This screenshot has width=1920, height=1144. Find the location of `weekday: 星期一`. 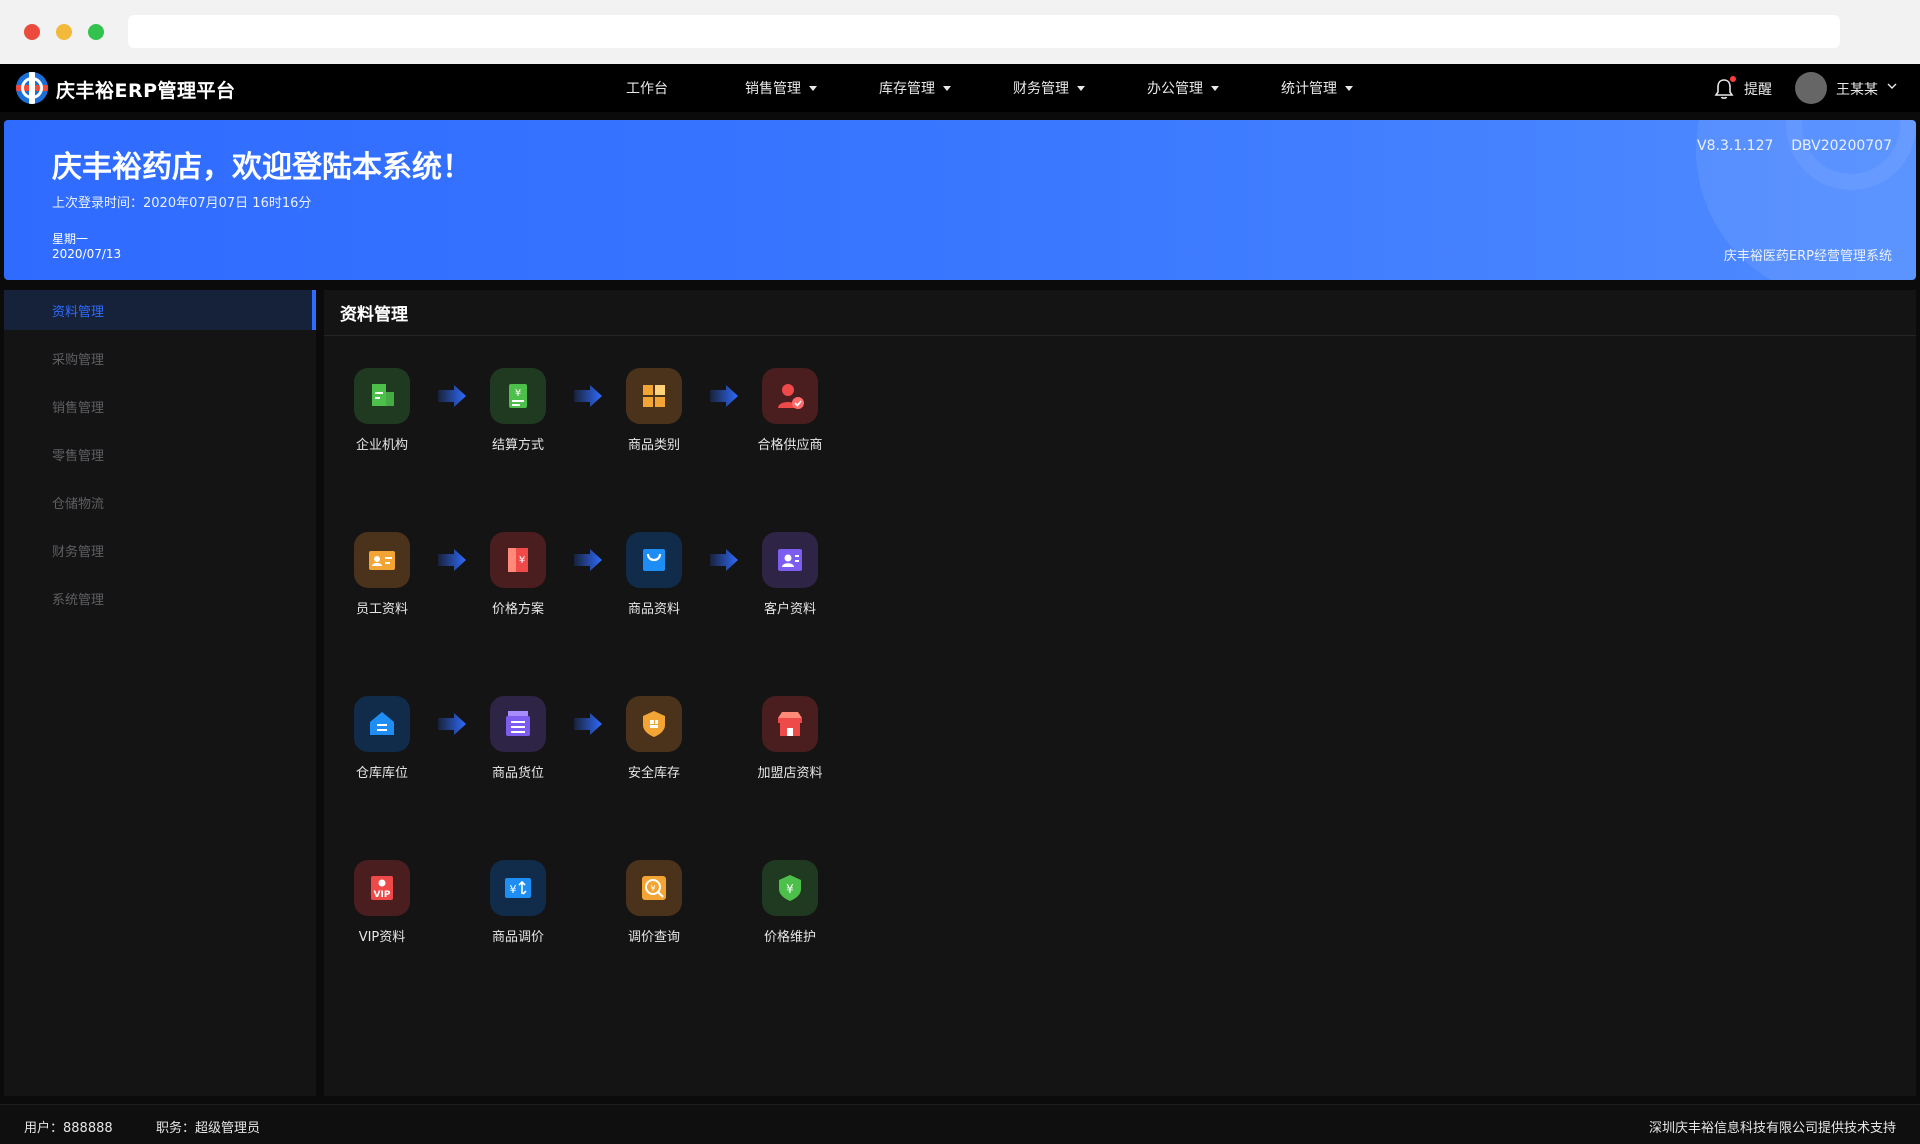

weekday: 星期一 is located at coordinates (70, 239).